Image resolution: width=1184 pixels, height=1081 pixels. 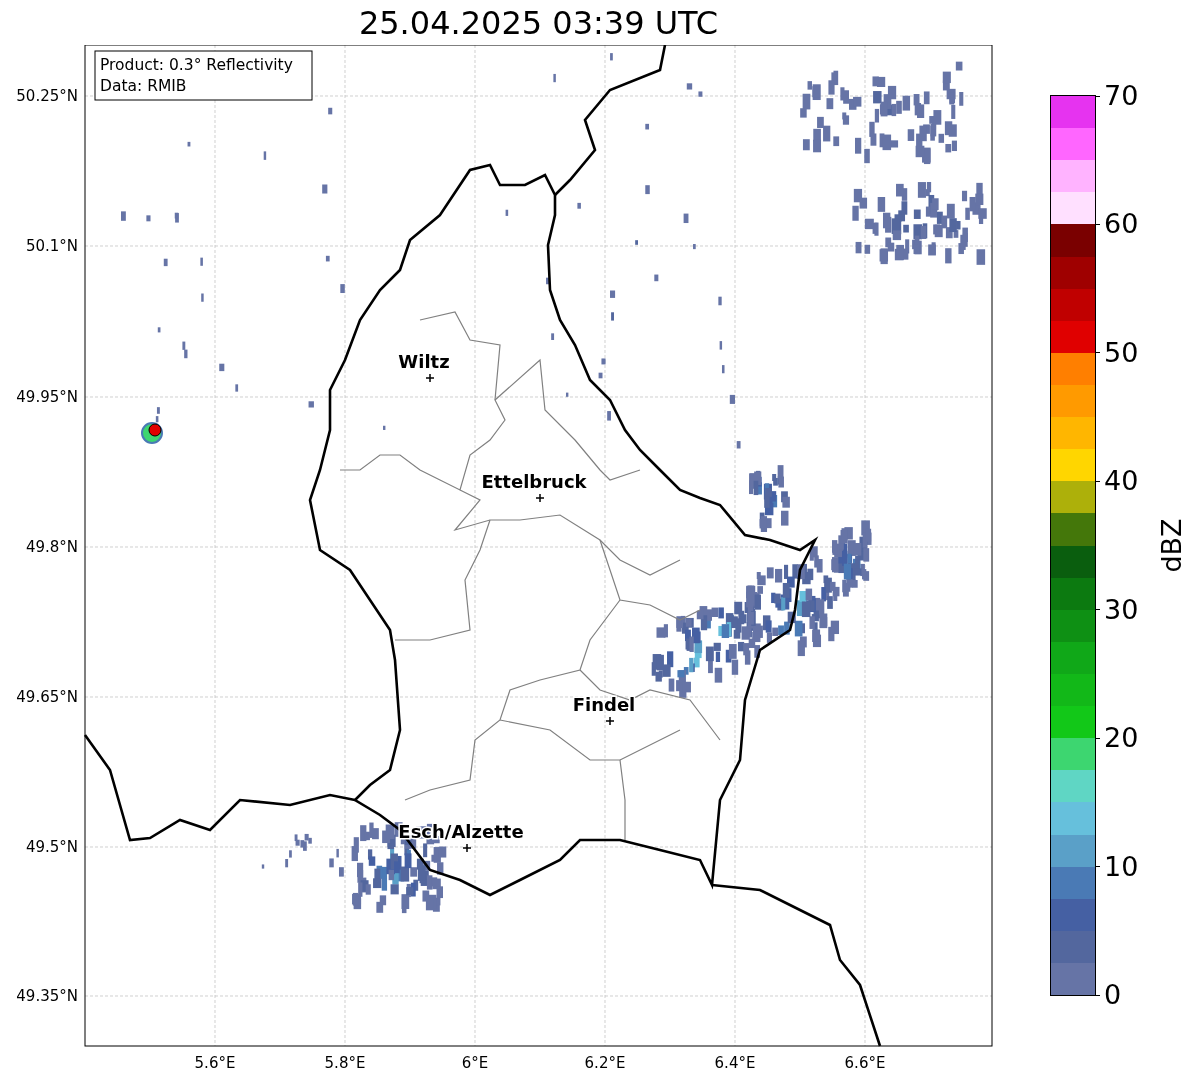 I want to click on longitude-label: 6.2°E, so click(x=605, y=1063).